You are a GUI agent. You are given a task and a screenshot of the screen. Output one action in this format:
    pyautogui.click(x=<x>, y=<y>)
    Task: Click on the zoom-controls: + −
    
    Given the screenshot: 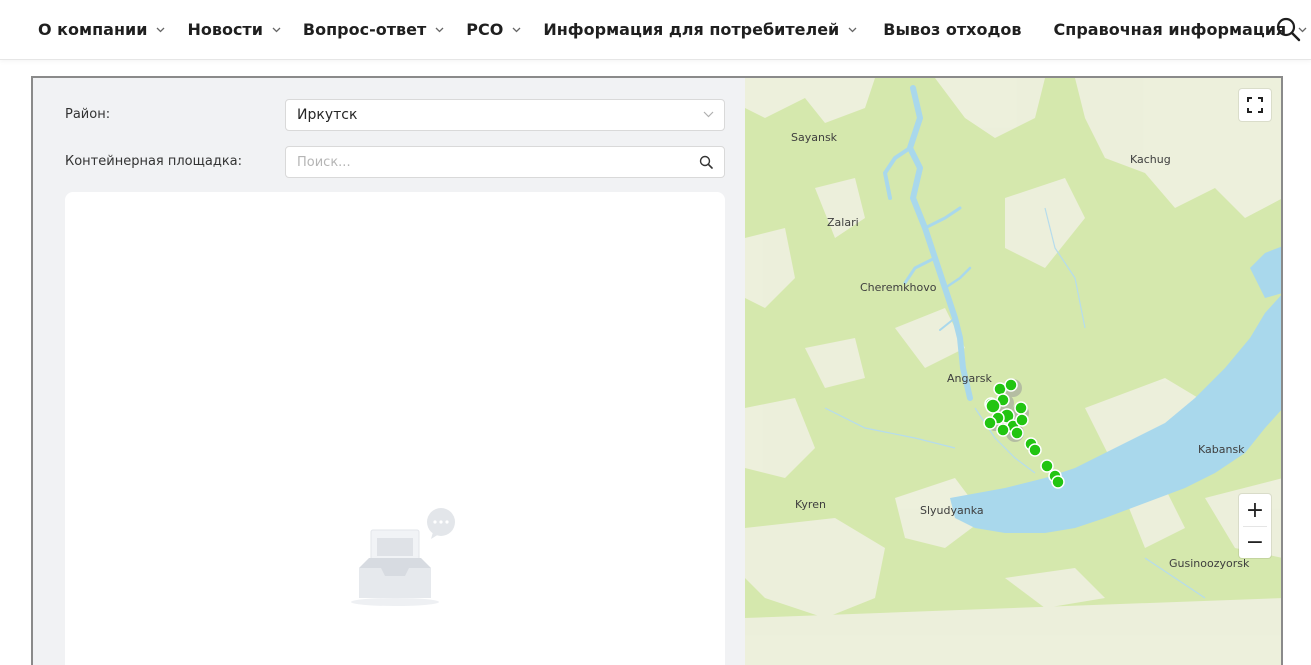 What is the action you would take?
    pyautogui.click(x=1255, y=526)
    